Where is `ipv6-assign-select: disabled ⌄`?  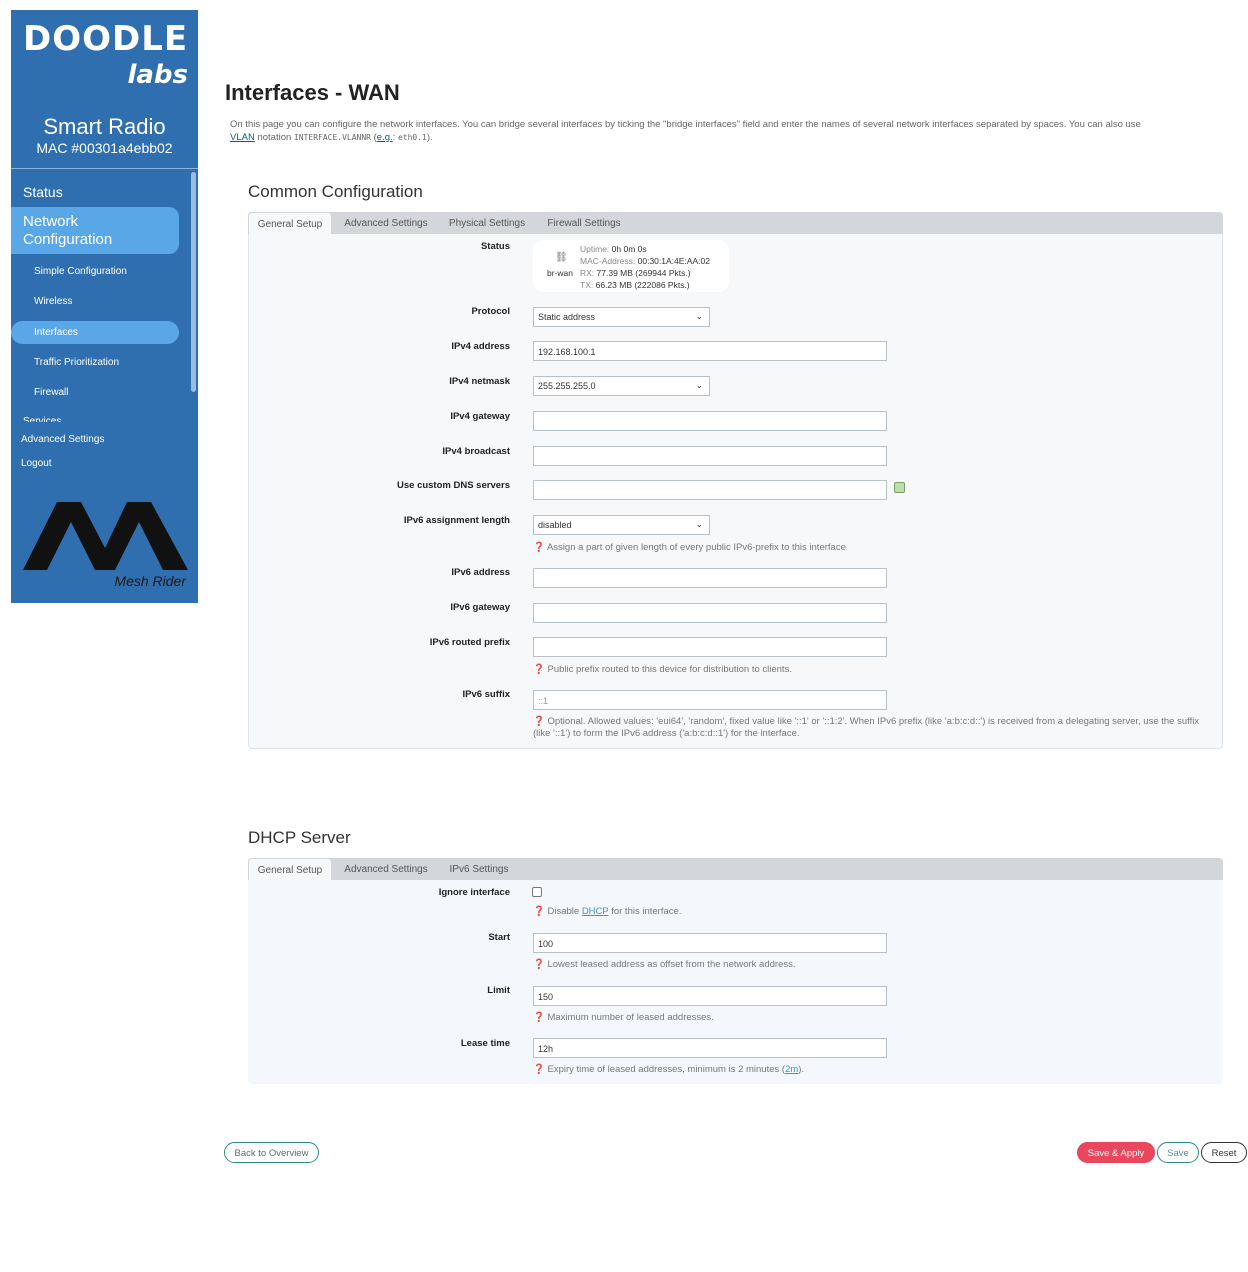
ipv6-assign-select: disabled ⌄ is located at coordinates (621, 525).